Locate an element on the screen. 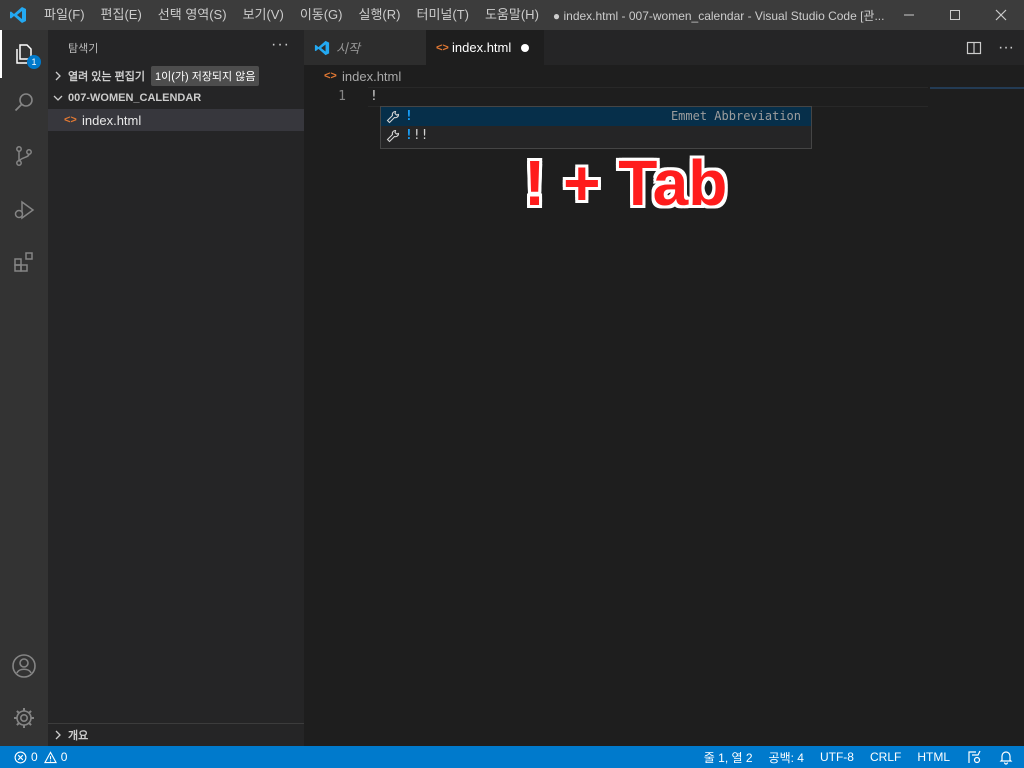  menu-edit: 편집(E) is located at coordinates (121, 15).